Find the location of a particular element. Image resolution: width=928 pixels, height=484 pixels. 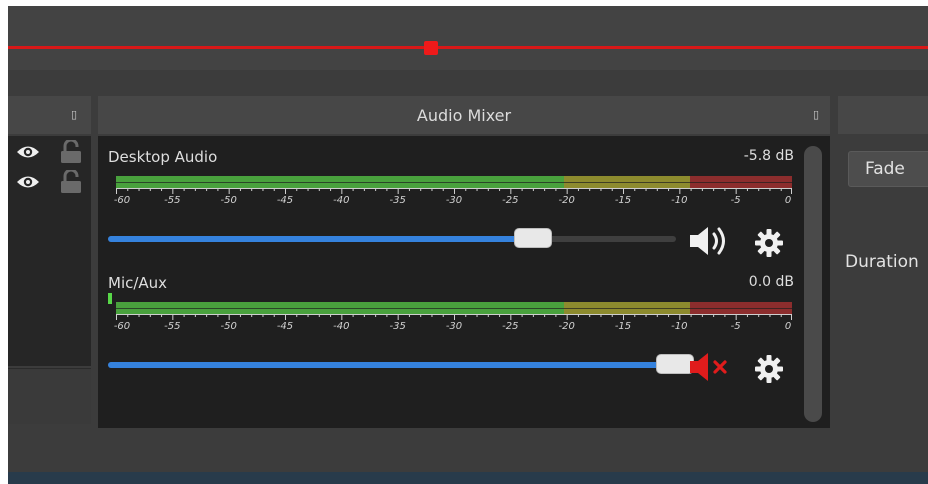

mixer-scrollbar is located at coordinates (813, 284).